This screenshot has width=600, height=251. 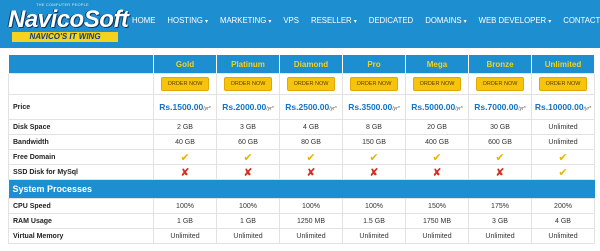 What do you see at coordinates (181, 107) in the screenshot?
I see `price-value: Rs.1500.00` at bounding box center [181, 107].